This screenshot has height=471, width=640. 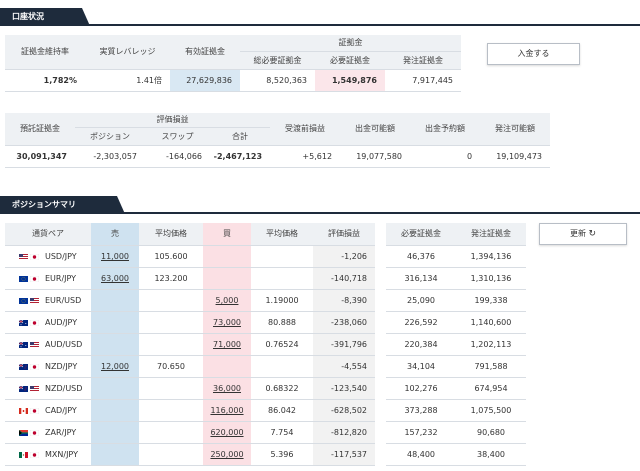 What do you see at coordinates (177, 156) in the screenshot?
I see `swap-value: -164,066` at bounding box center [177, 156].